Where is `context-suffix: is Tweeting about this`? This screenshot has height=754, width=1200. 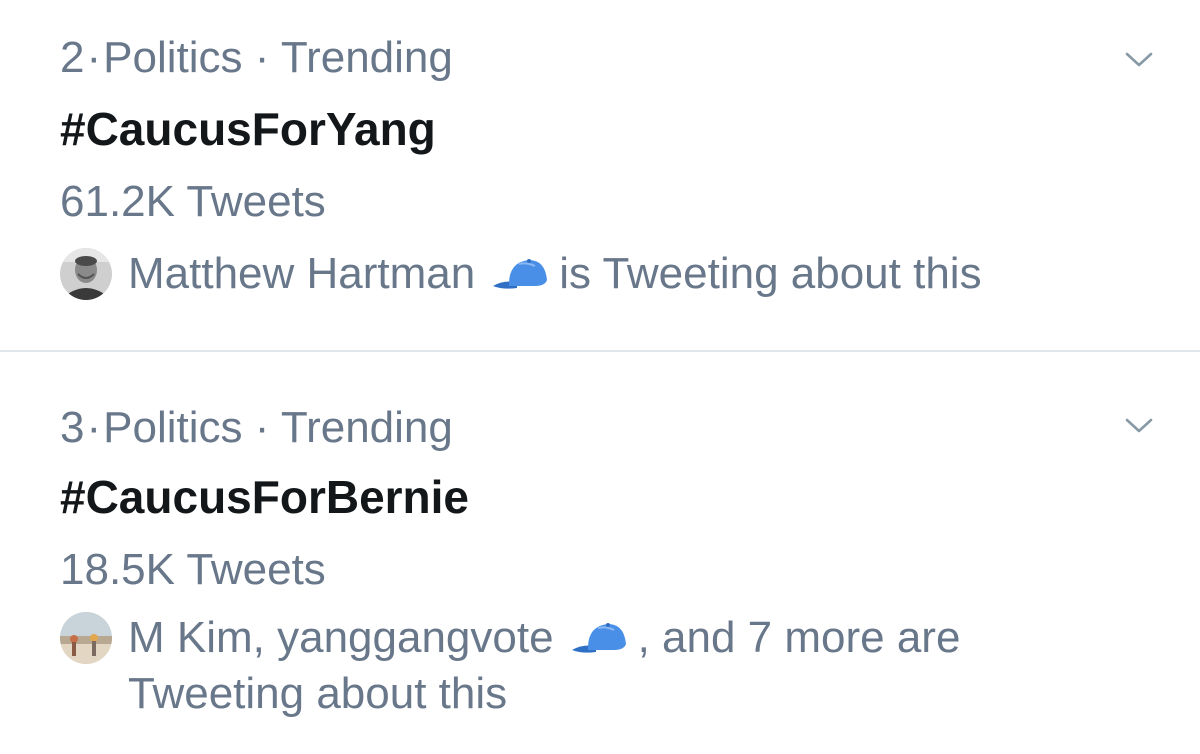
context-suffix: is Tweeting about this is located at coordinates (770, 273).